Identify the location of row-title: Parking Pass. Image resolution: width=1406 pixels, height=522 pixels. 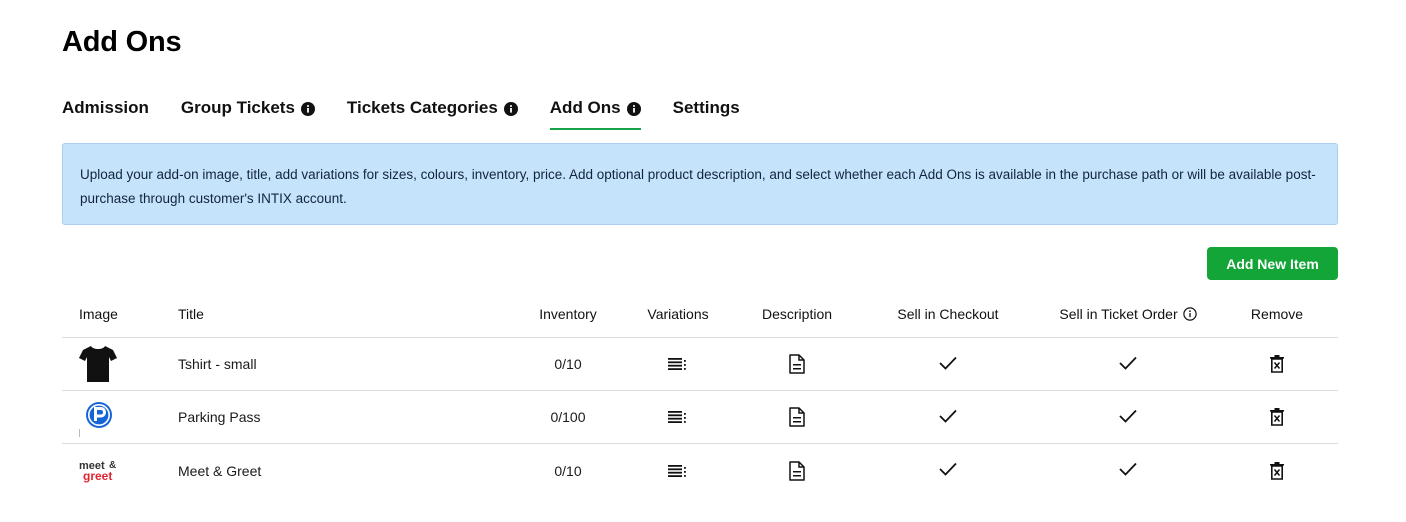
(219, 417).